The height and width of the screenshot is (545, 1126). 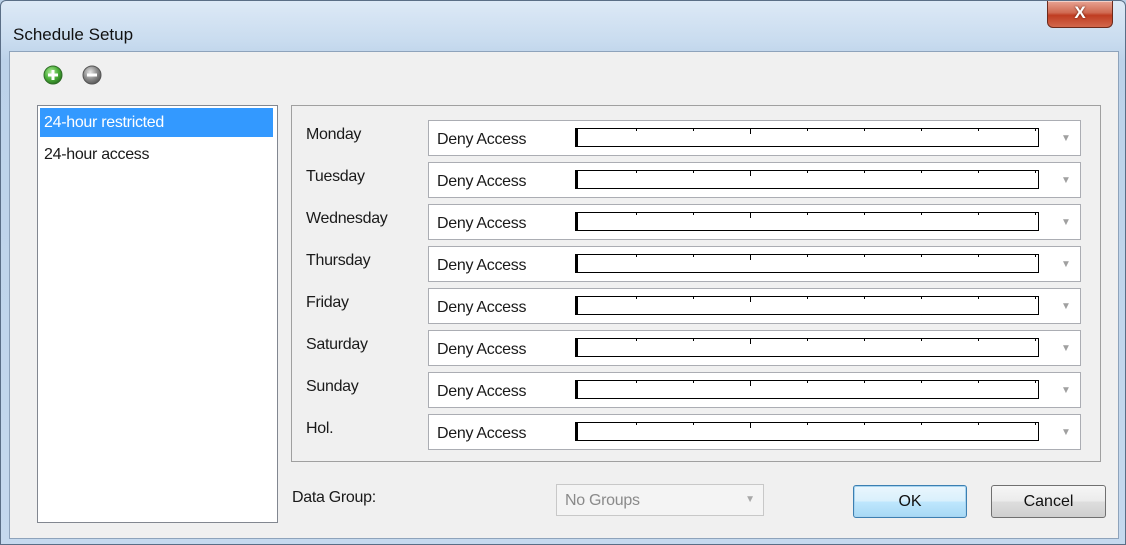 I want to click on cancel-button: Cancel, so click(x=1048, y=501).